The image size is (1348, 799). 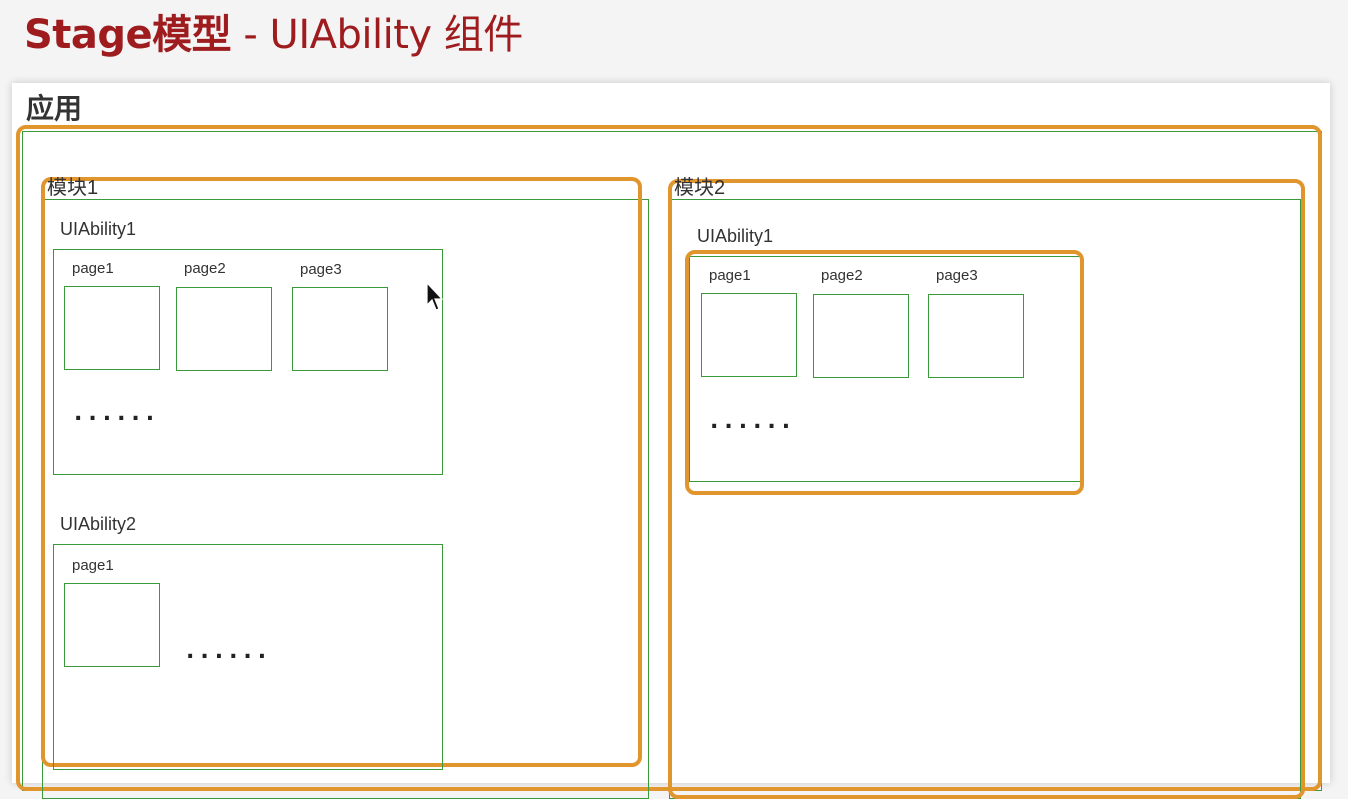 What do you see at coordinates (842, 275) in the screenshot?
I see `module-2-ability-1-page-2-label: page2` at bounding box center [842, 275].